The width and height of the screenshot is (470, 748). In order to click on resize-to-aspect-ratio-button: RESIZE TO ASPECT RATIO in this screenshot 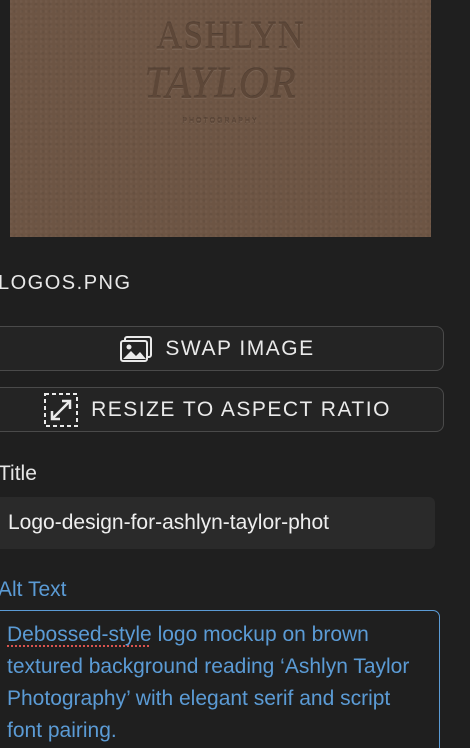, I will do `click(222, 409)`.